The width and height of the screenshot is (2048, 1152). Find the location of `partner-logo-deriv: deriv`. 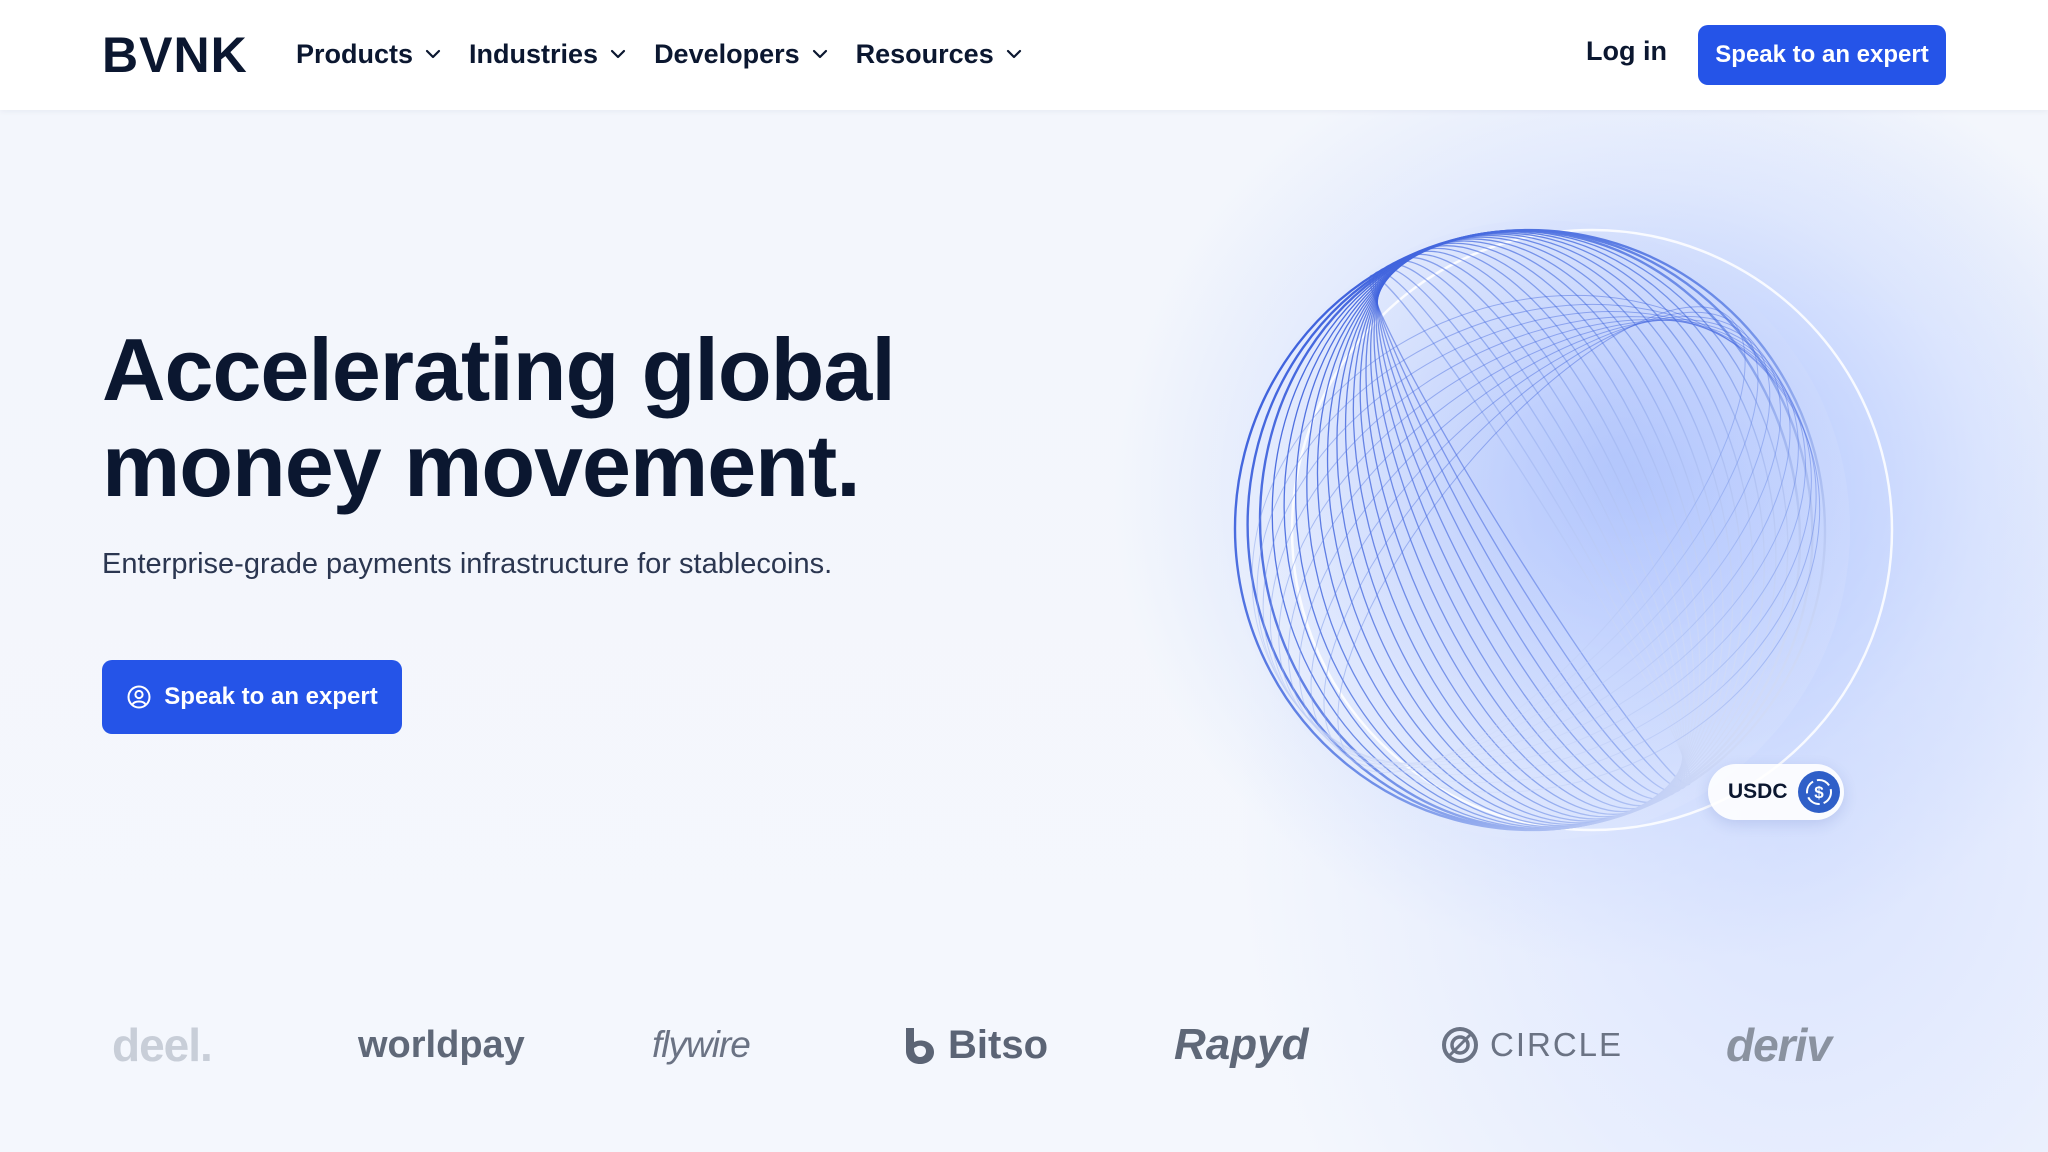

partner-logo-deriv: deriv is located at coordinates (1779, 1045).